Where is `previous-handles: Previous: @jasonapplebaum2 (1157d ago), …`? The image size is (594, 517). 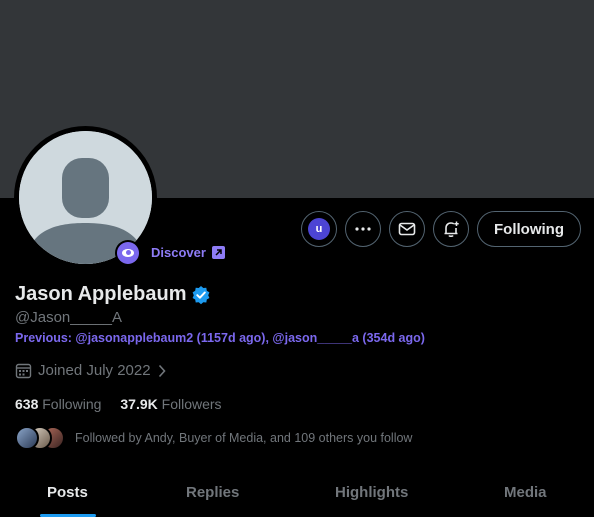
previous-handles: Previous: @jasonapplebaum2 (1157d ago), … is located at coordinates (220, 338).